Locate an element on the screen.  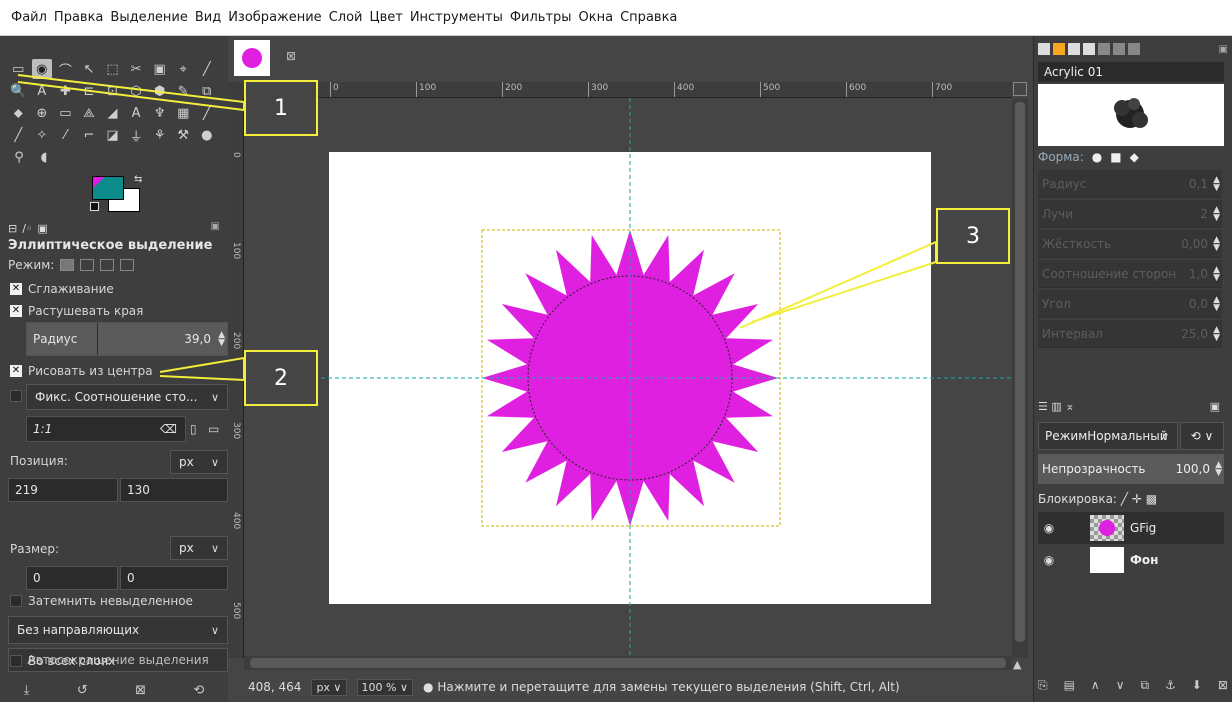
menu-file: Файл is located at coordinates (29, 17).